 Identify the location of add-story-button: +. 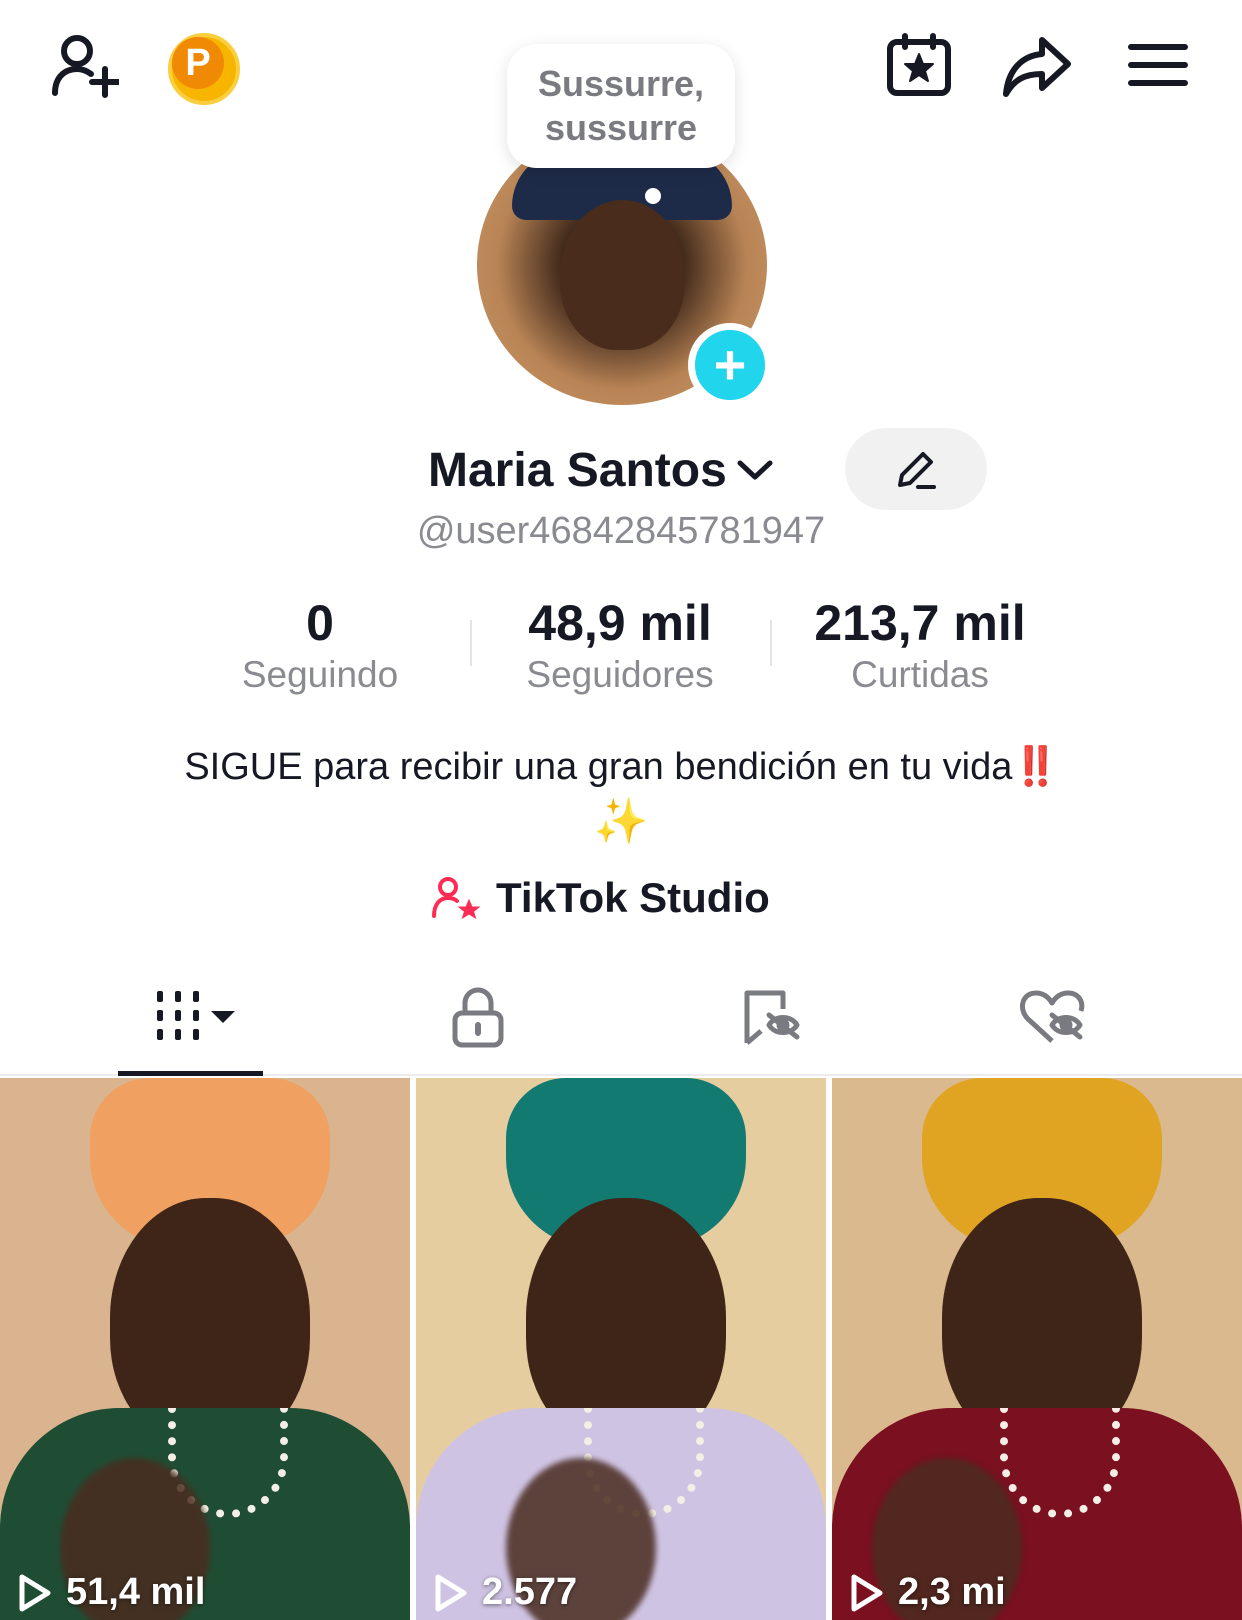
(730, 365).